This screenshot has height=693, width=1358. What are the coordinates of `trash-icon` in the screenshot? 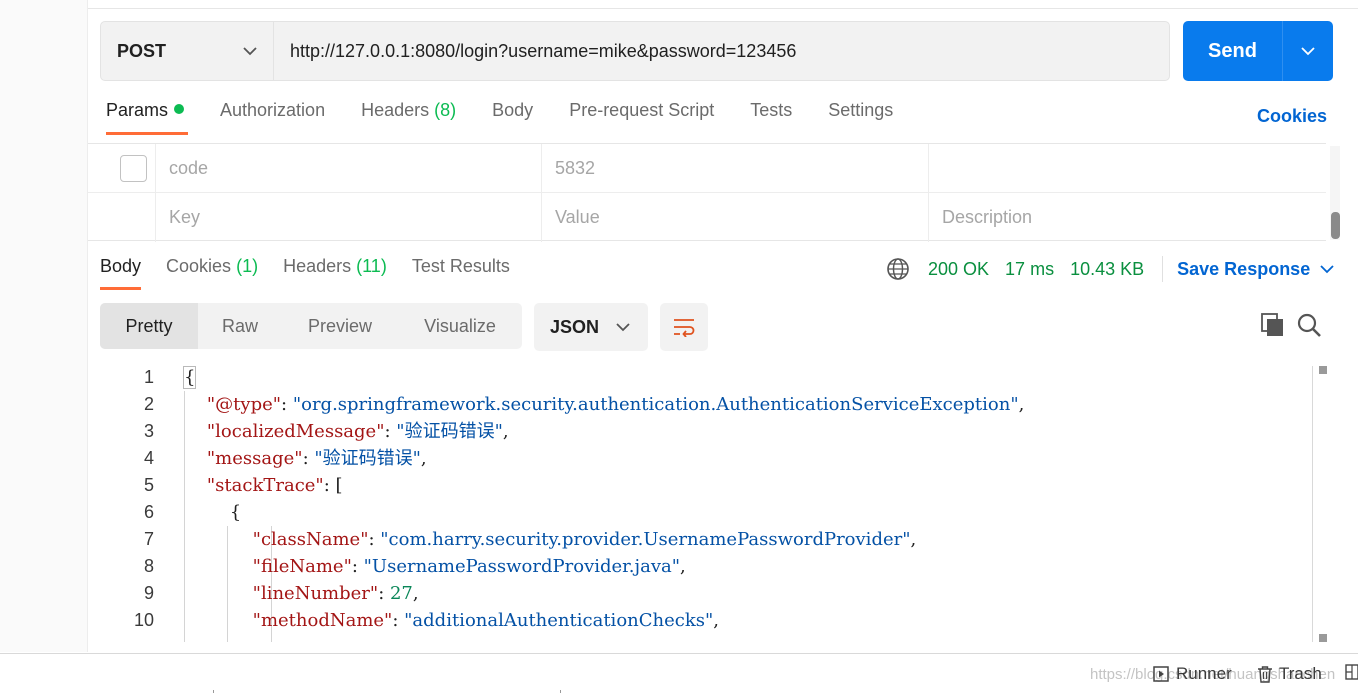 It's located at (1265, 674).